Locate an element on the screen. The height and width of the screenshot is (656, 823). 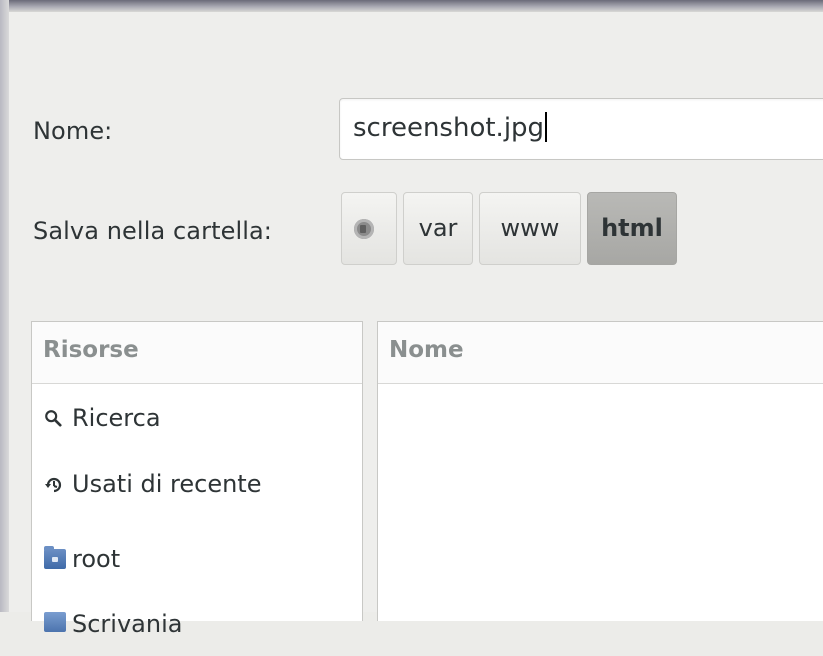
path-crumb-home is located at coordinates (369, 228).